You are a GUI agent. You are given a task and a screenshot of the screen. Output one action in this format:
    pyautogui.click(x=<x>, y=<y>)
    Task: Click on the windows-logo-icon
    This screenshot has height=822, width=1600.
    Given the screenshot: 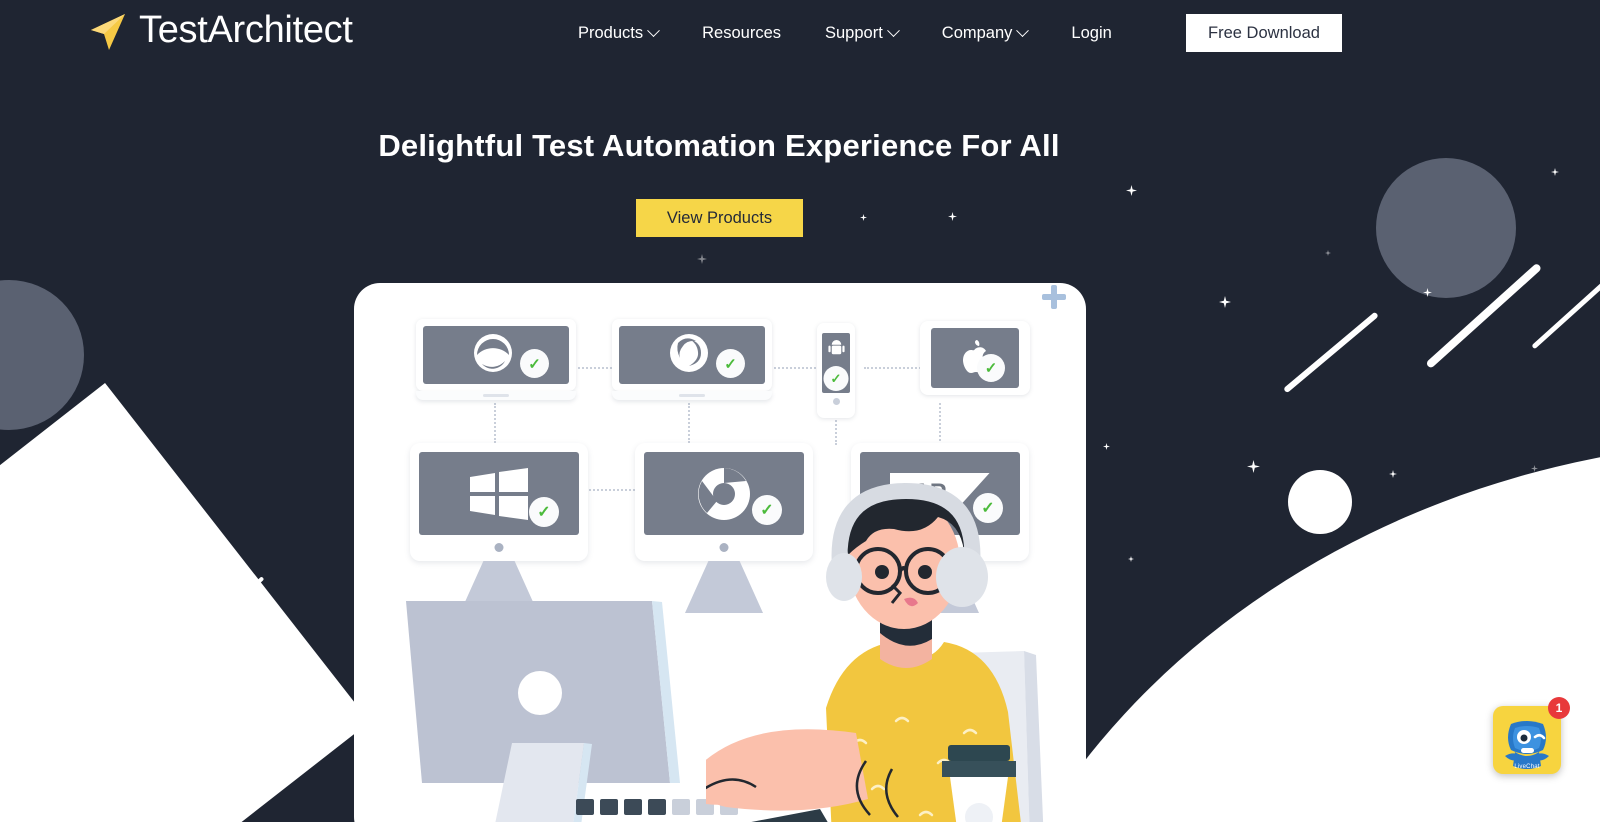 What is the action you would take?
    pyautogui.click(x=499, y=493)
    